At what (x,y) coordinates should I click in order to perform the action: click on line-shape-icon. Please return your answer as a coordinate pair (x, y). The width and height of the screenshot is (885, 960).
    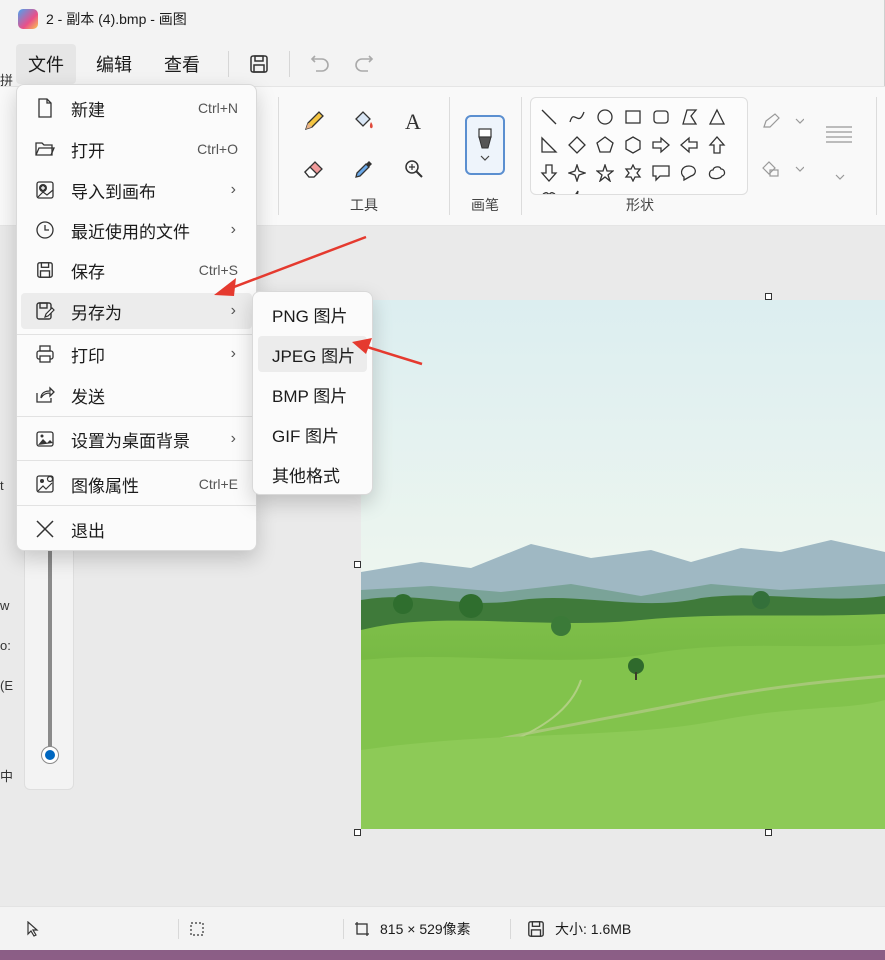
    Looking at the image, I should click on (549, 117).